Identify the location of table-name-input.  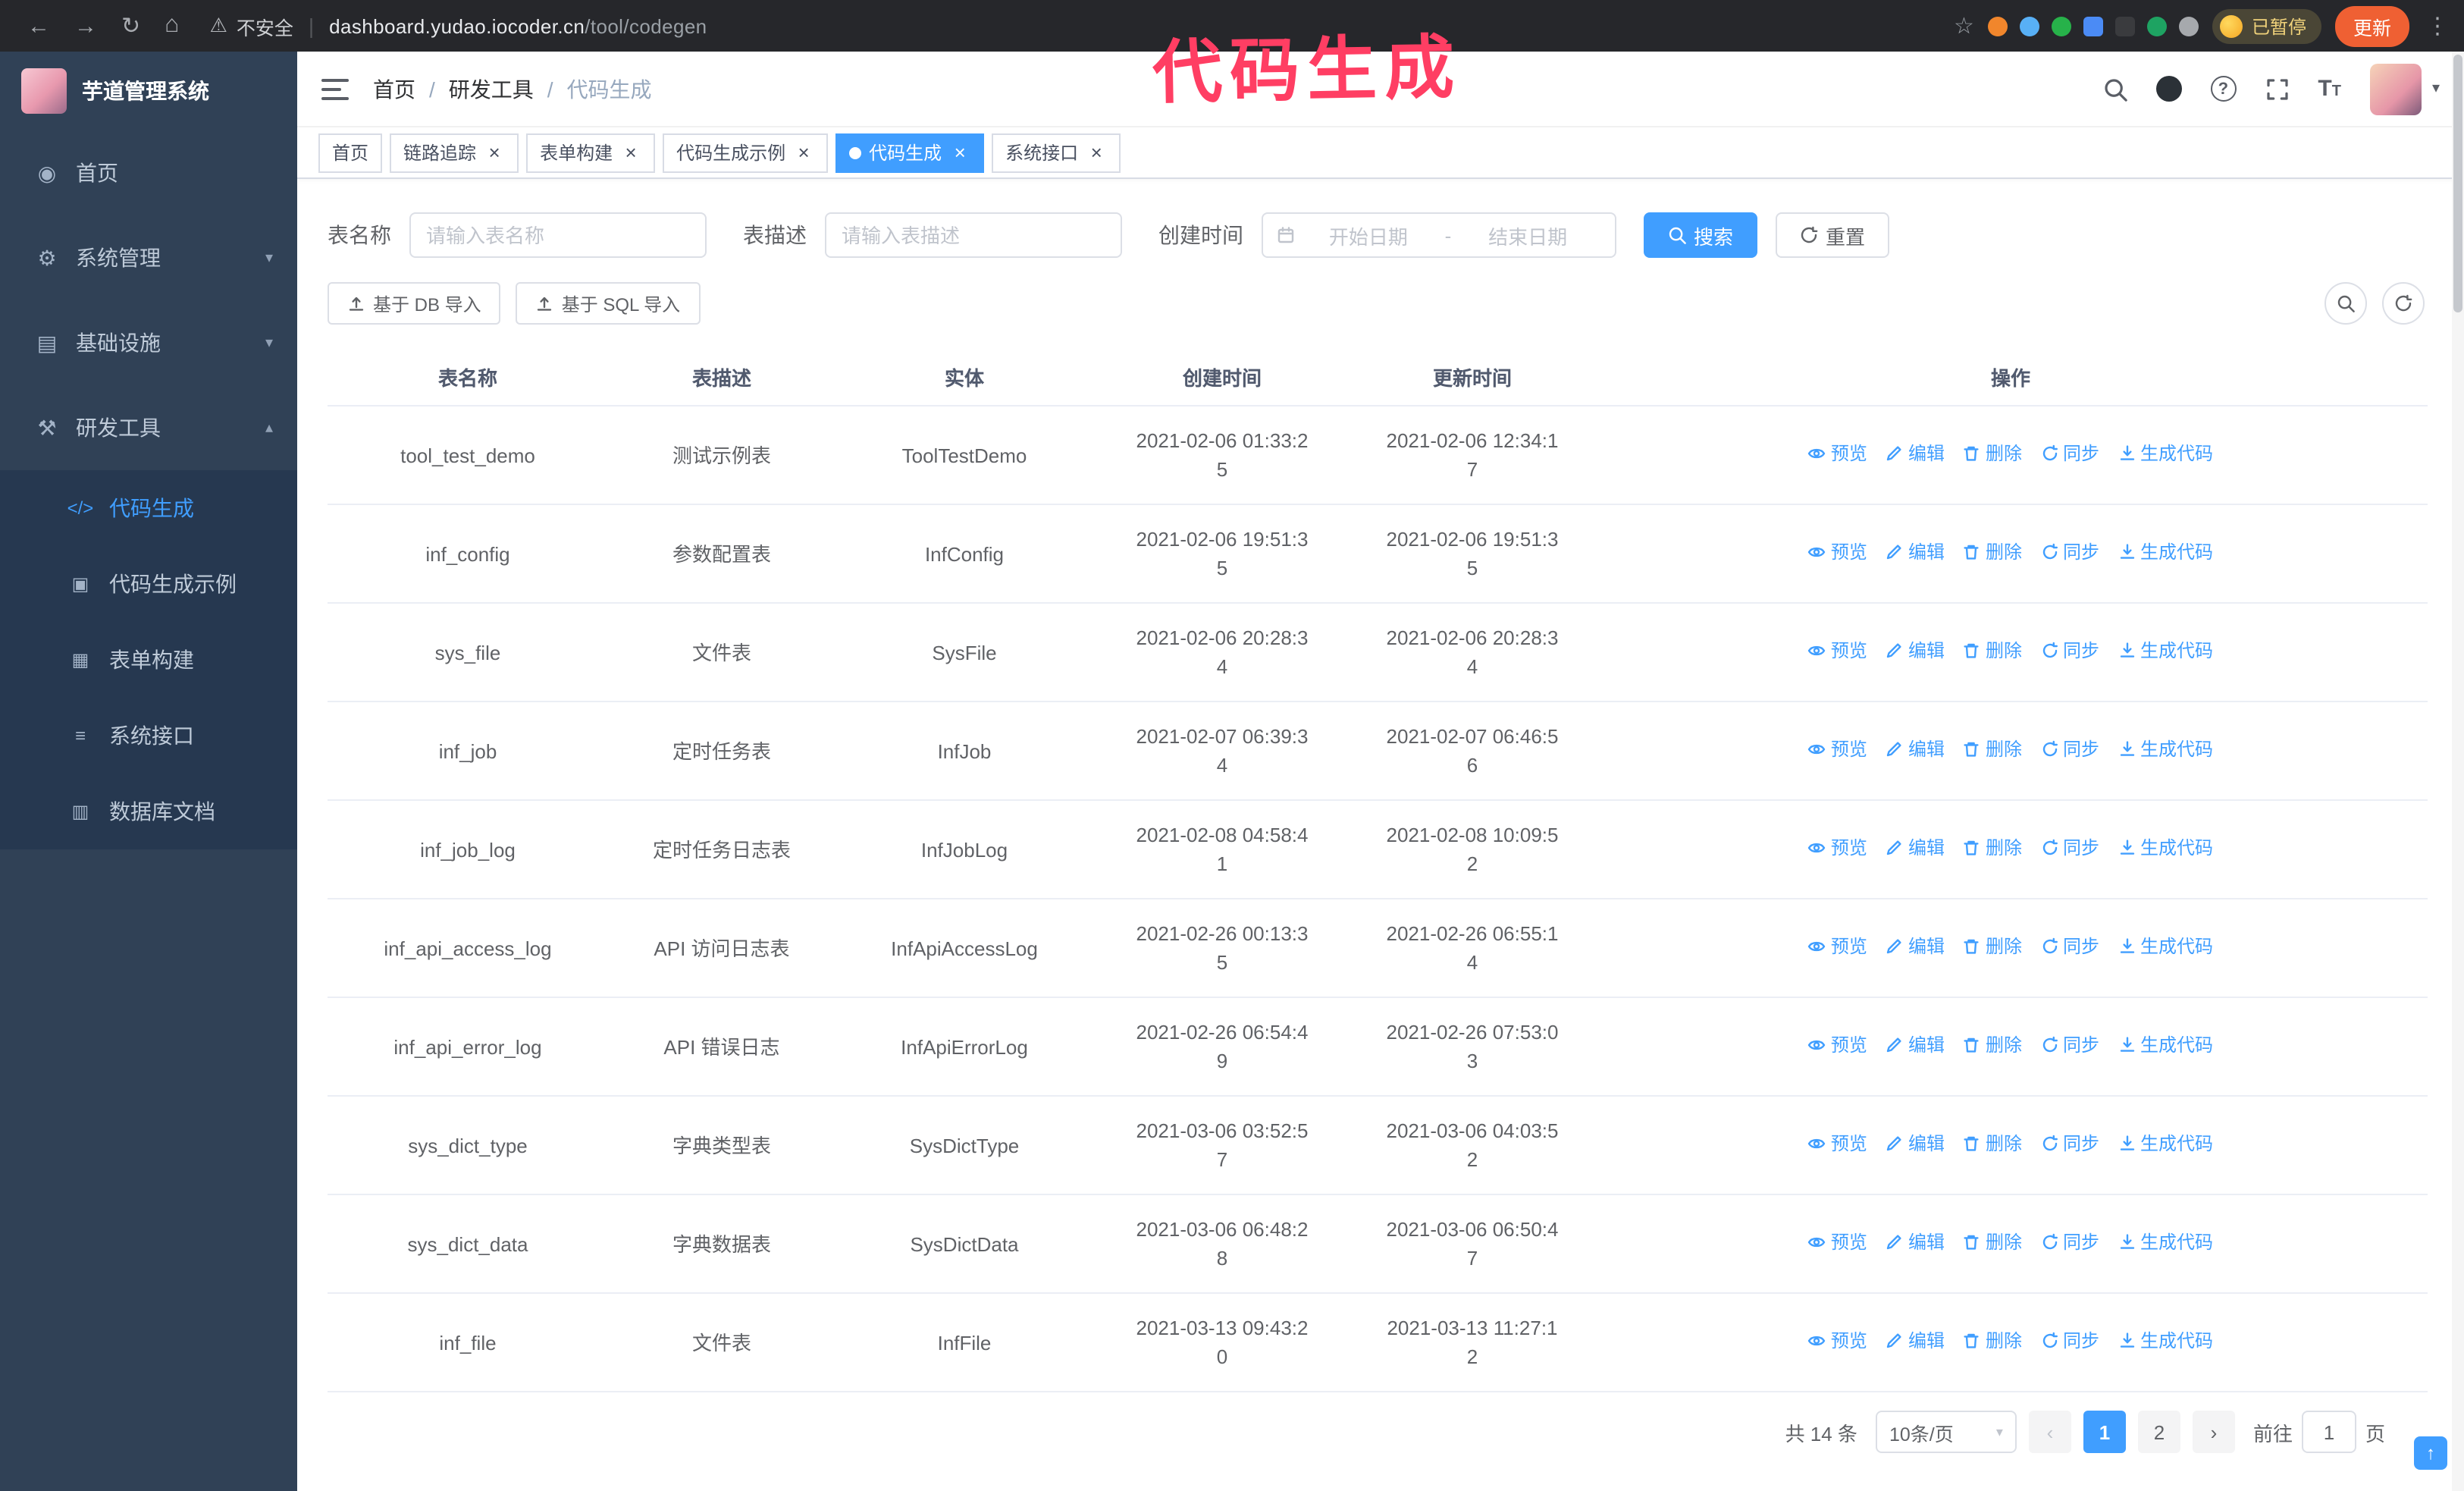
(558, 235).